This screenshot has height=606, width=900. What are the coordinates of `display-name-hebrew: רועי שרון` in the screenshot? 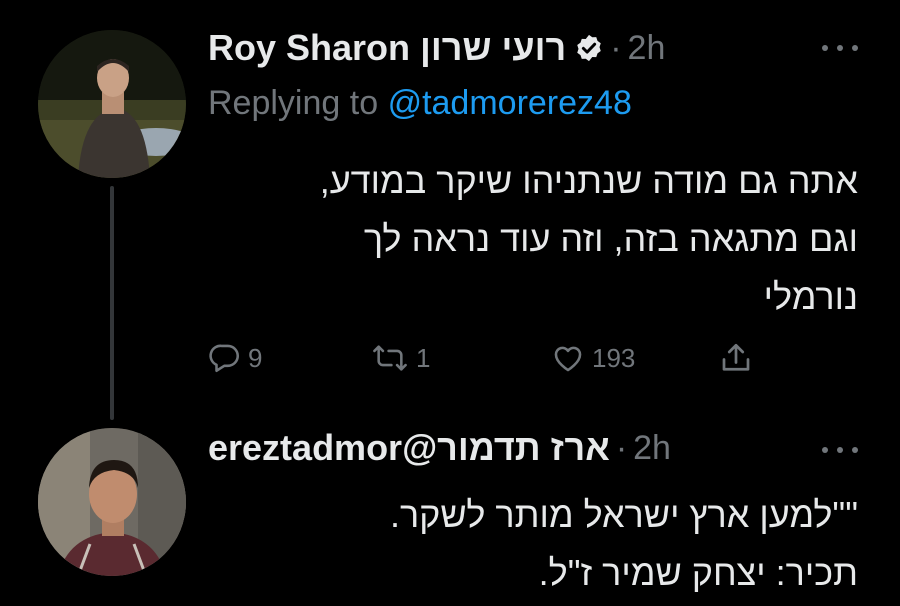 It's located at (493, 48).